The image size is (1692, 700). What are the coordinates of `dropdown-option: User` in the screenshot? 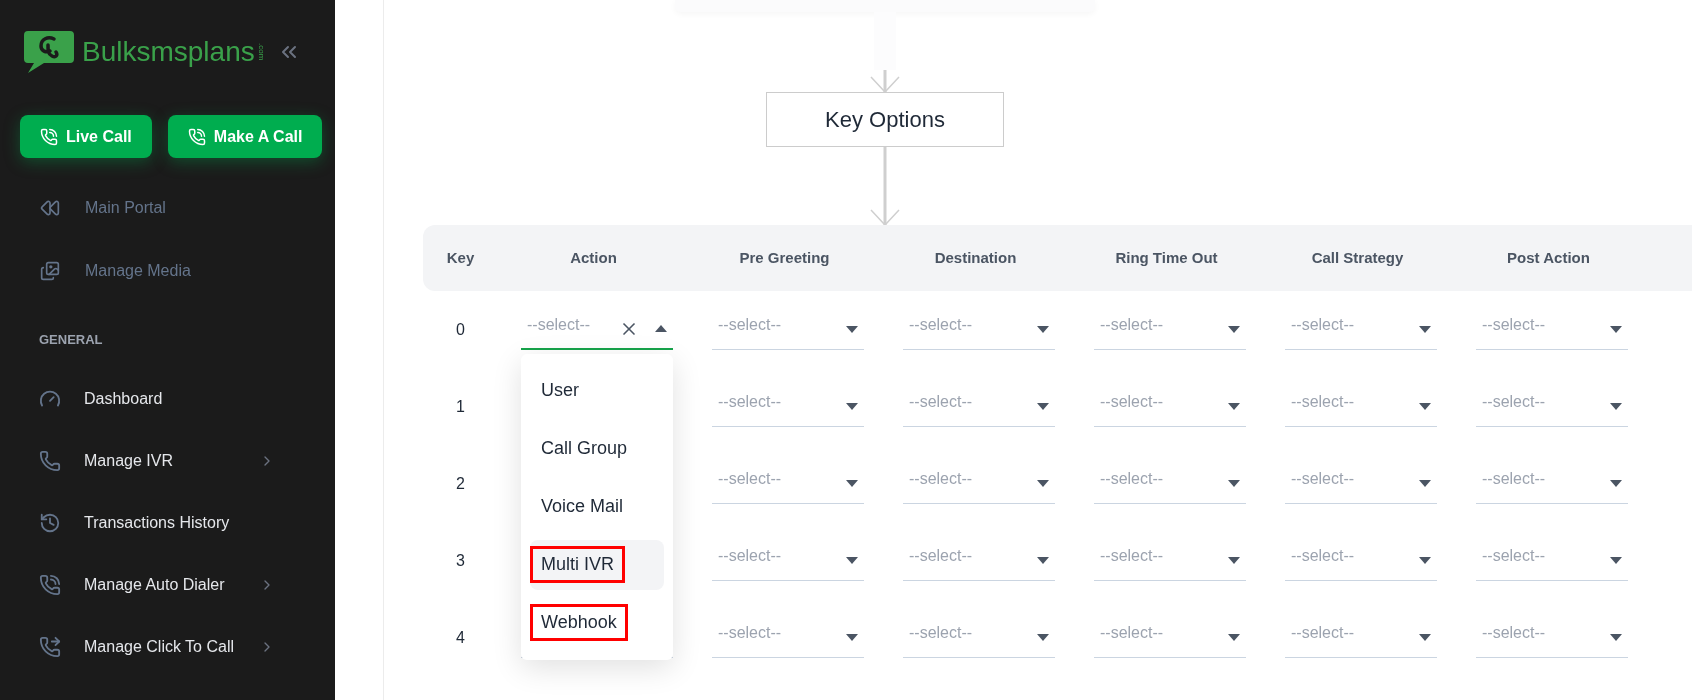 It's located at (597, 390).